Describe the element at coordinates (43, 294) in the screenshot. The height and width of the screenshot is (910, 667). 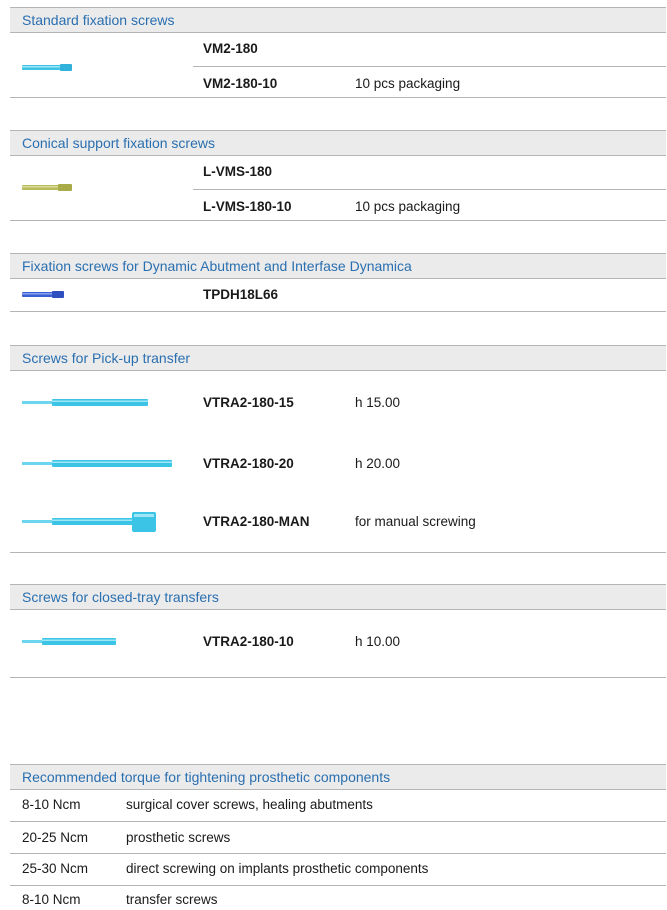
I see `dynamic-abutment-screw-icon` at that location.